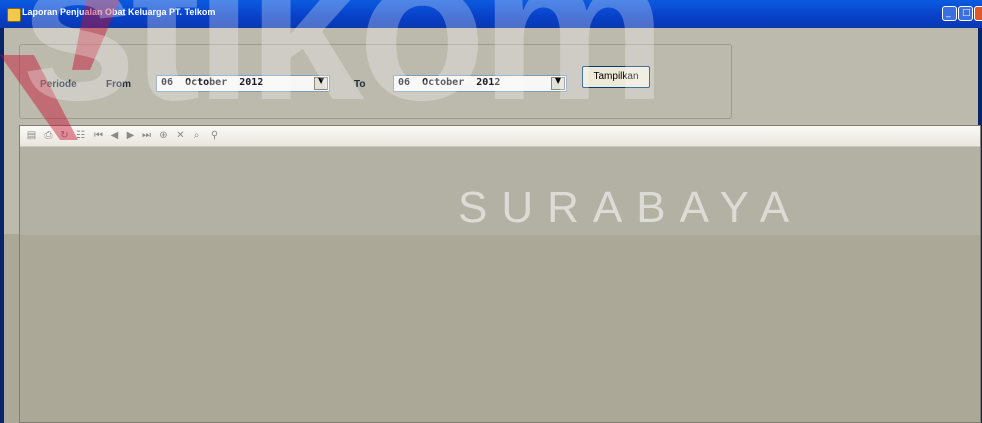 This screenshot has width=982, height=423. Describe the element at coordinates (949, 13) in the screenshot. I see `minimize-icon: _` at that location.